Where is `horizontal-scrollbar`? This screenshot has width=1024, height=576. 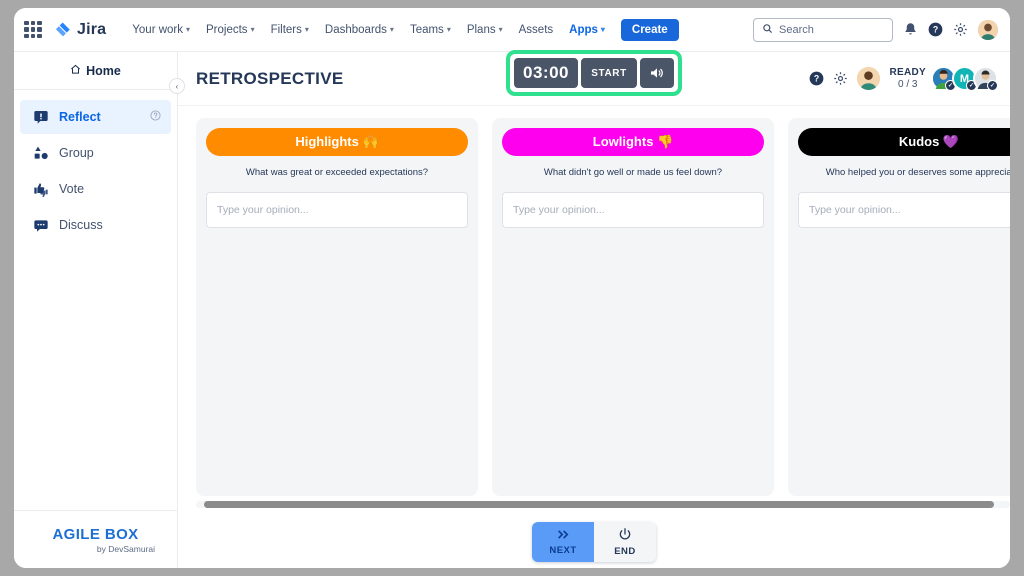
horizontal-scrollbar is located at coordinates (603, 504).